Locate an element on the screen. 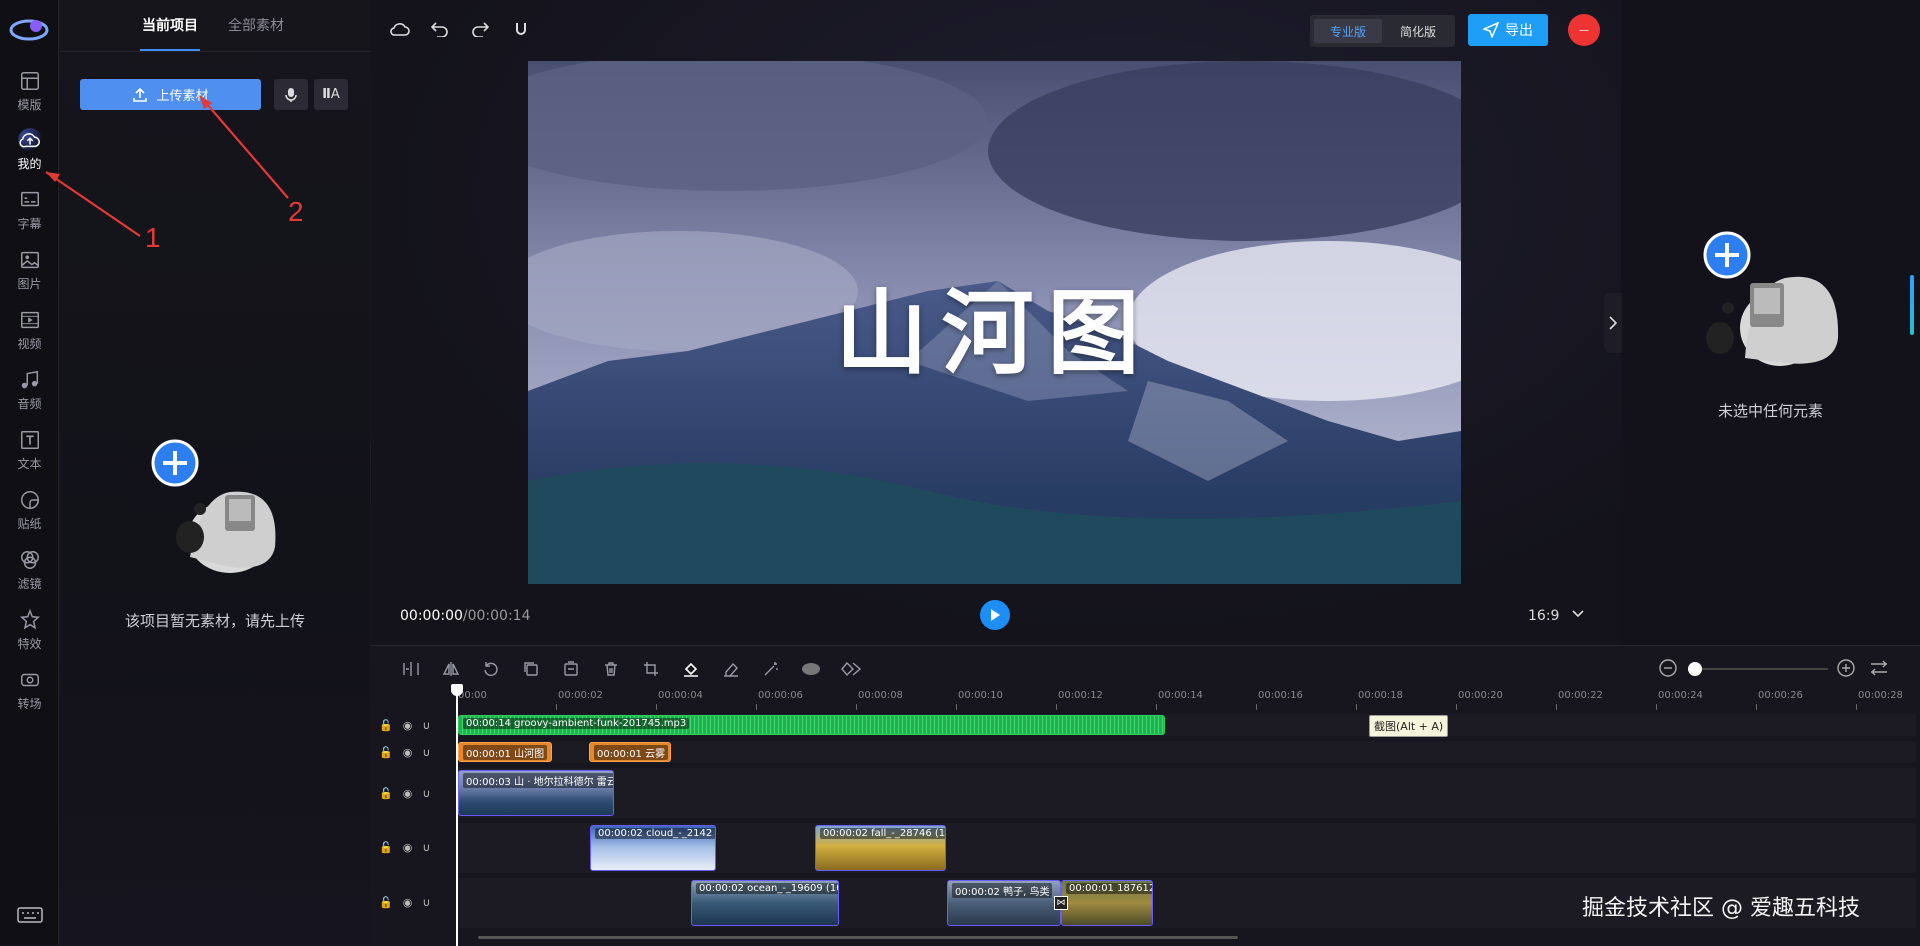 This screenshot has width=1920, height=946. sidebar-item-label: 转场 is located at coordinates (29, 704).